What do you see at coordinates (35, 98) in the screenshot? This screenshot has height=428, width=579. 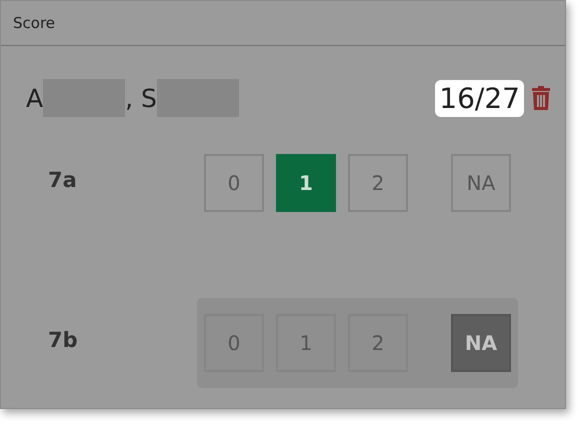 I see `student-name: A` at bounding box center [35, 98].